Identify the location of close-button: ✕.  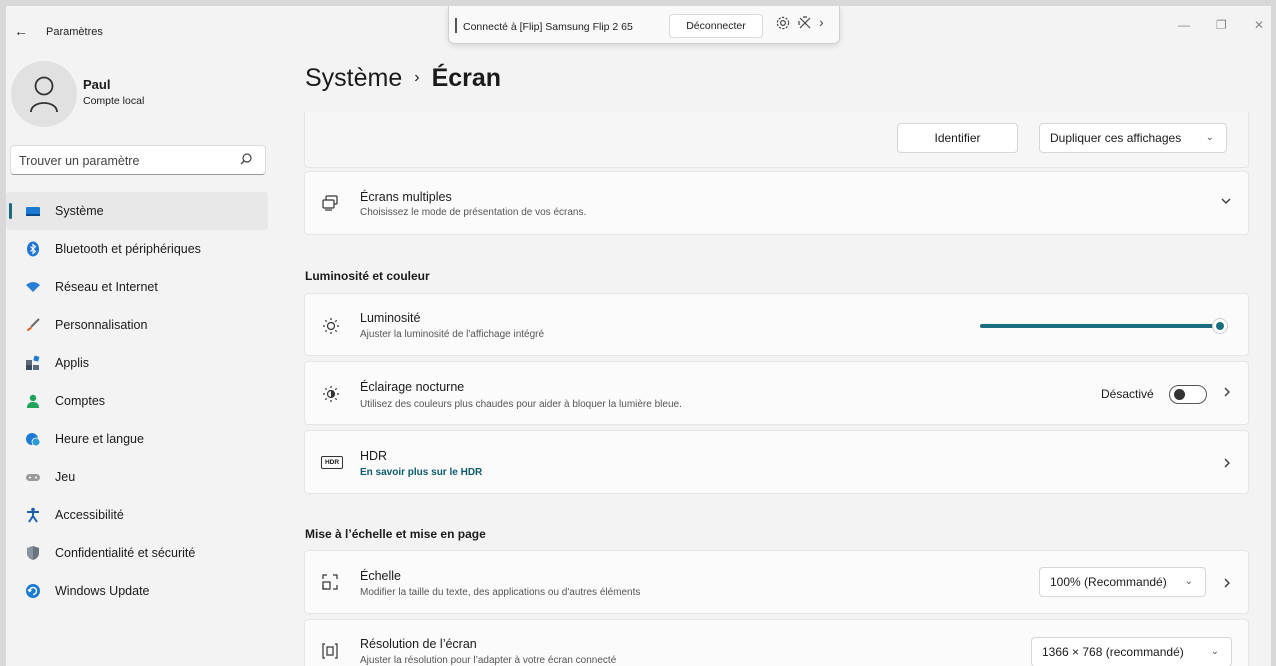
(1259, 25).